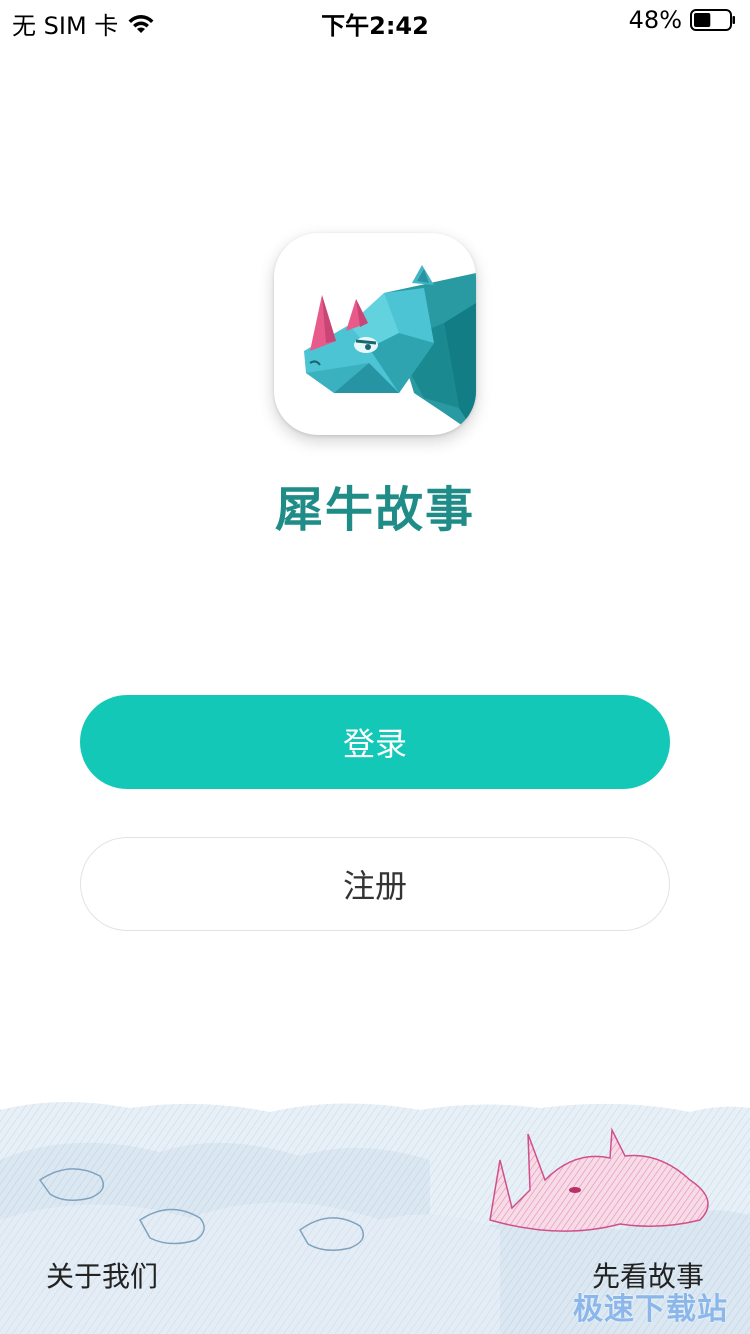  What do you see at coordinates (374, 510) in the screenshot?
I see `app-name: 犀牛故事` at bounding box center [374, 510].